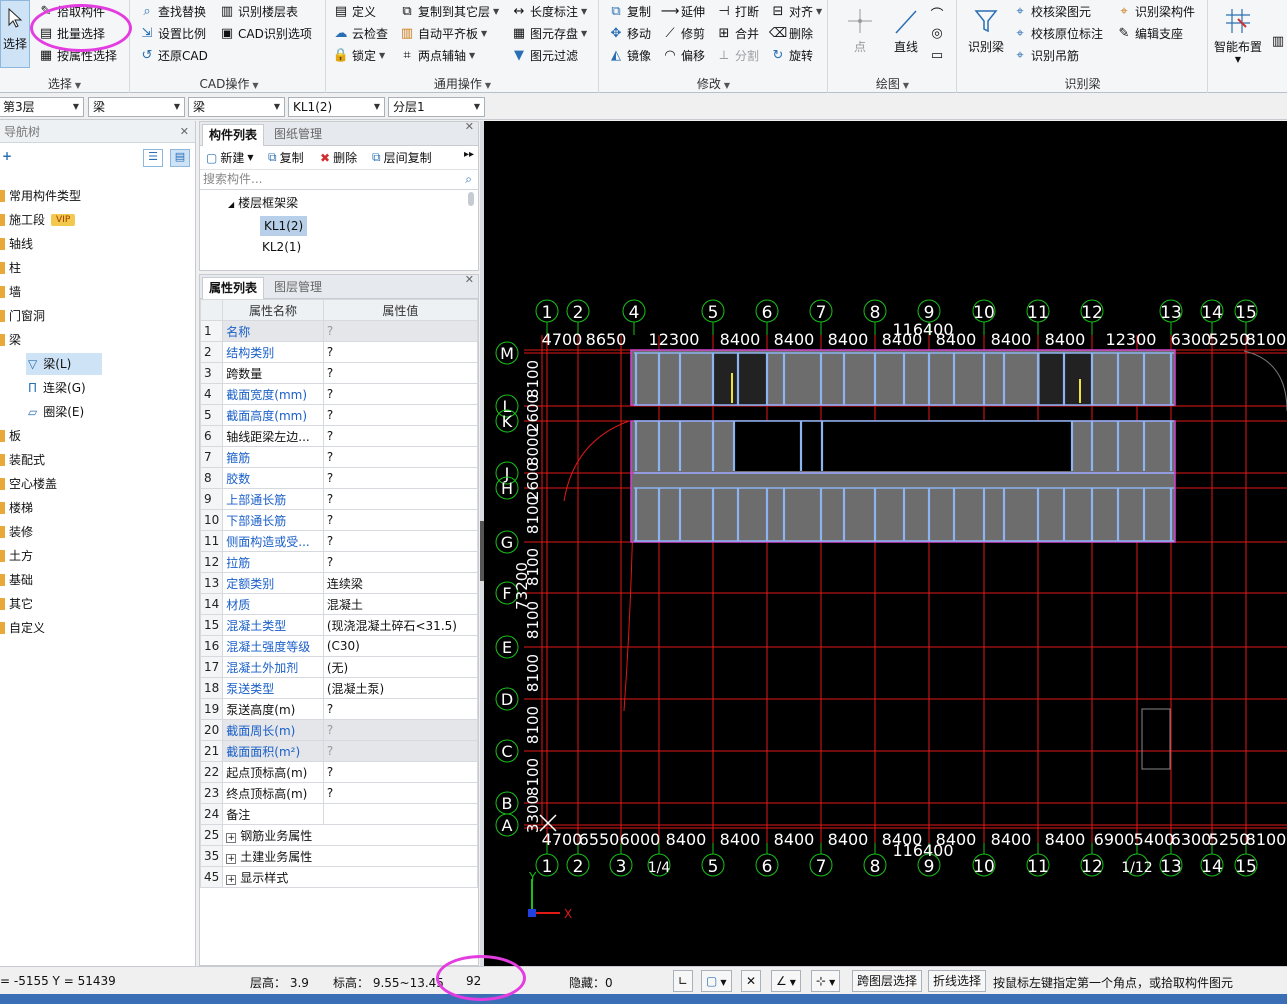 This screenshot has width=1287, height=1004. Describe the element at coordinates (443, 33) in the screenshot. I see `auto-align-slab-button: ▥ 自动平齐板 ▼` at that location.